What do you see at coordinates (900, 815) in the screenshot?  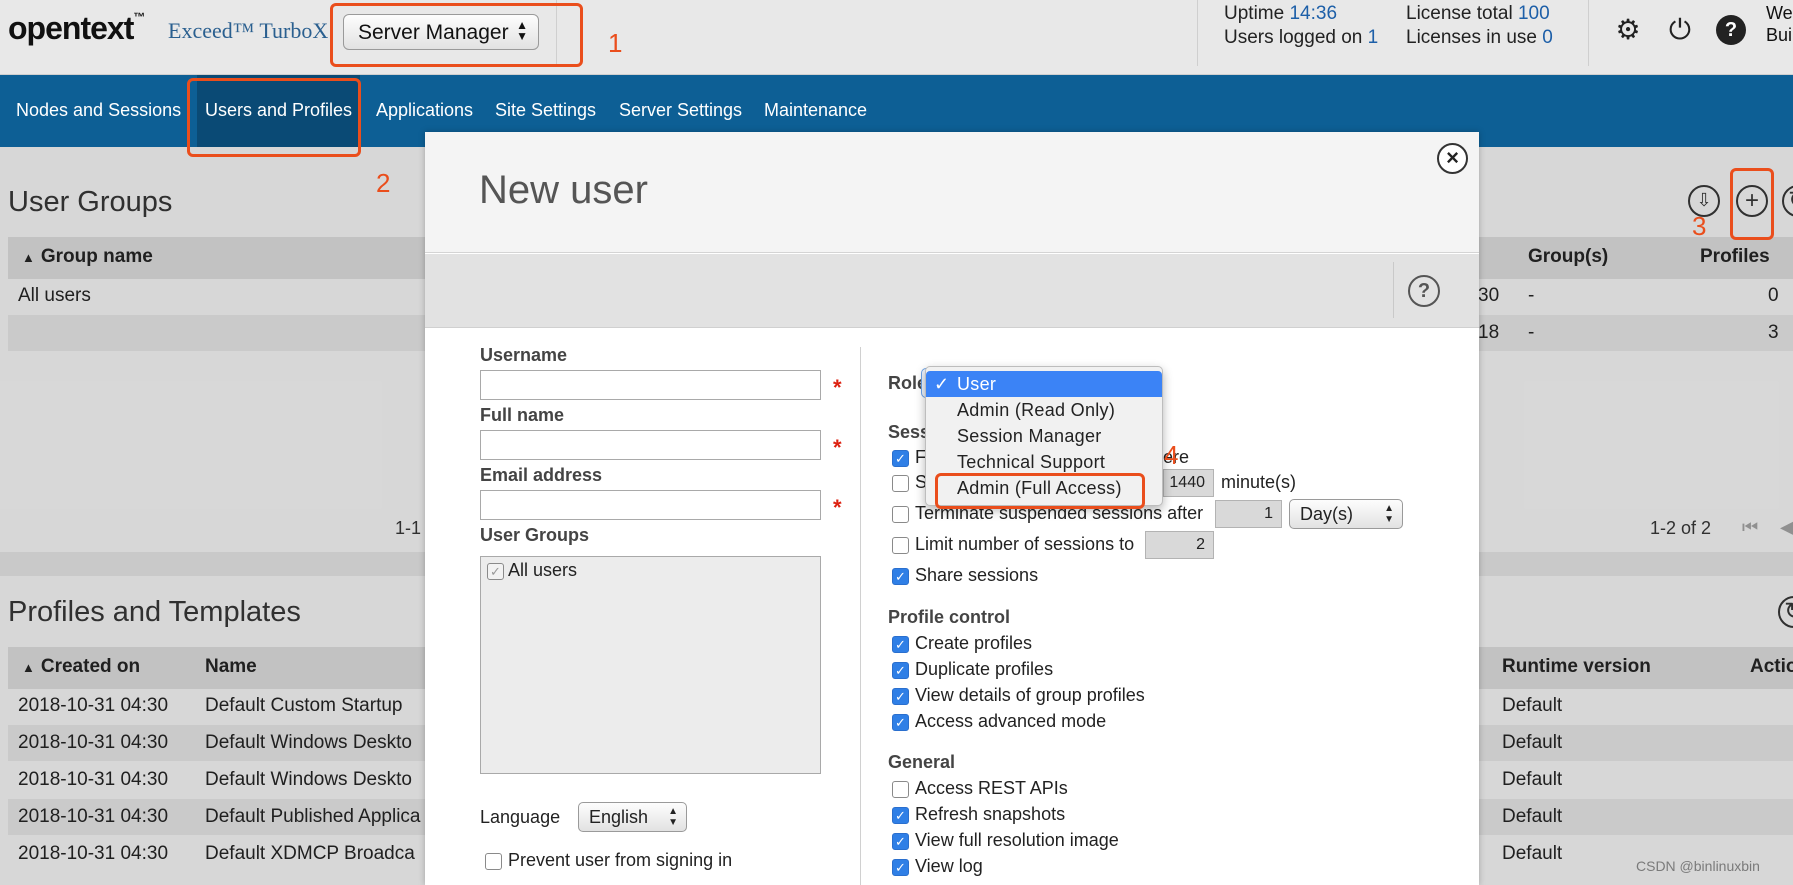 I see `refresh-snapshots-checkbox: ✓` at bounding box center [900, 815].